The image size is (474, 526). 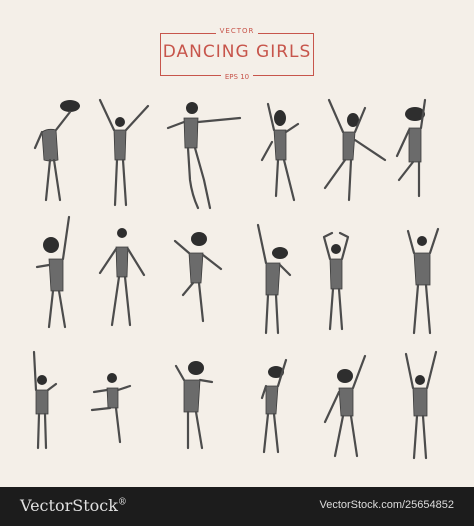 I want to click on footer-bar: VectorStock® VectorStock.com/25654852, so click(x=237, y=506).